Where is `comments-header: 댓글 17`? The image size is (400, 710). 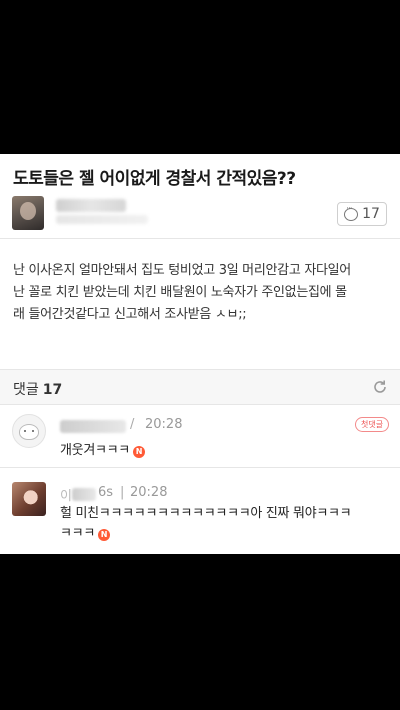
comments-header: 댓글 17 is located at coordinates (200, 387).